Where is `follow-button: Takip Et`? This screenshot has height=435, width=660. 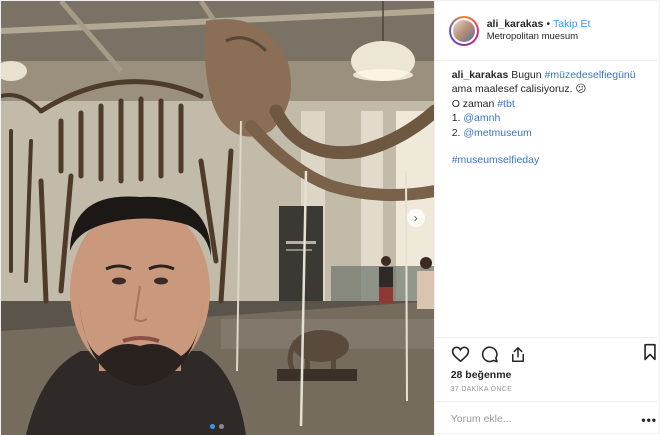 follow-button: Takip Et is located at coordinates (571, 24).